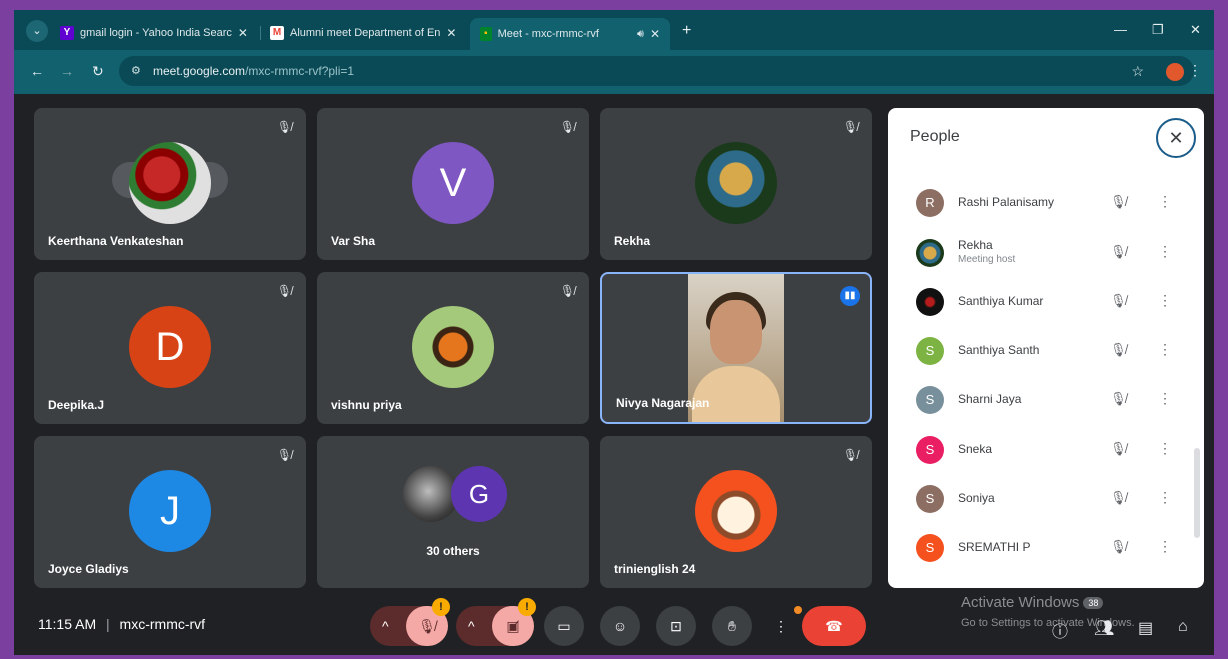 Image resolution: width=1228 pixels, height=659 pixels. Describe the element at coordinates (999, 350) in the screenshot. I see `participant-name: Santhiya Santh` at that location.